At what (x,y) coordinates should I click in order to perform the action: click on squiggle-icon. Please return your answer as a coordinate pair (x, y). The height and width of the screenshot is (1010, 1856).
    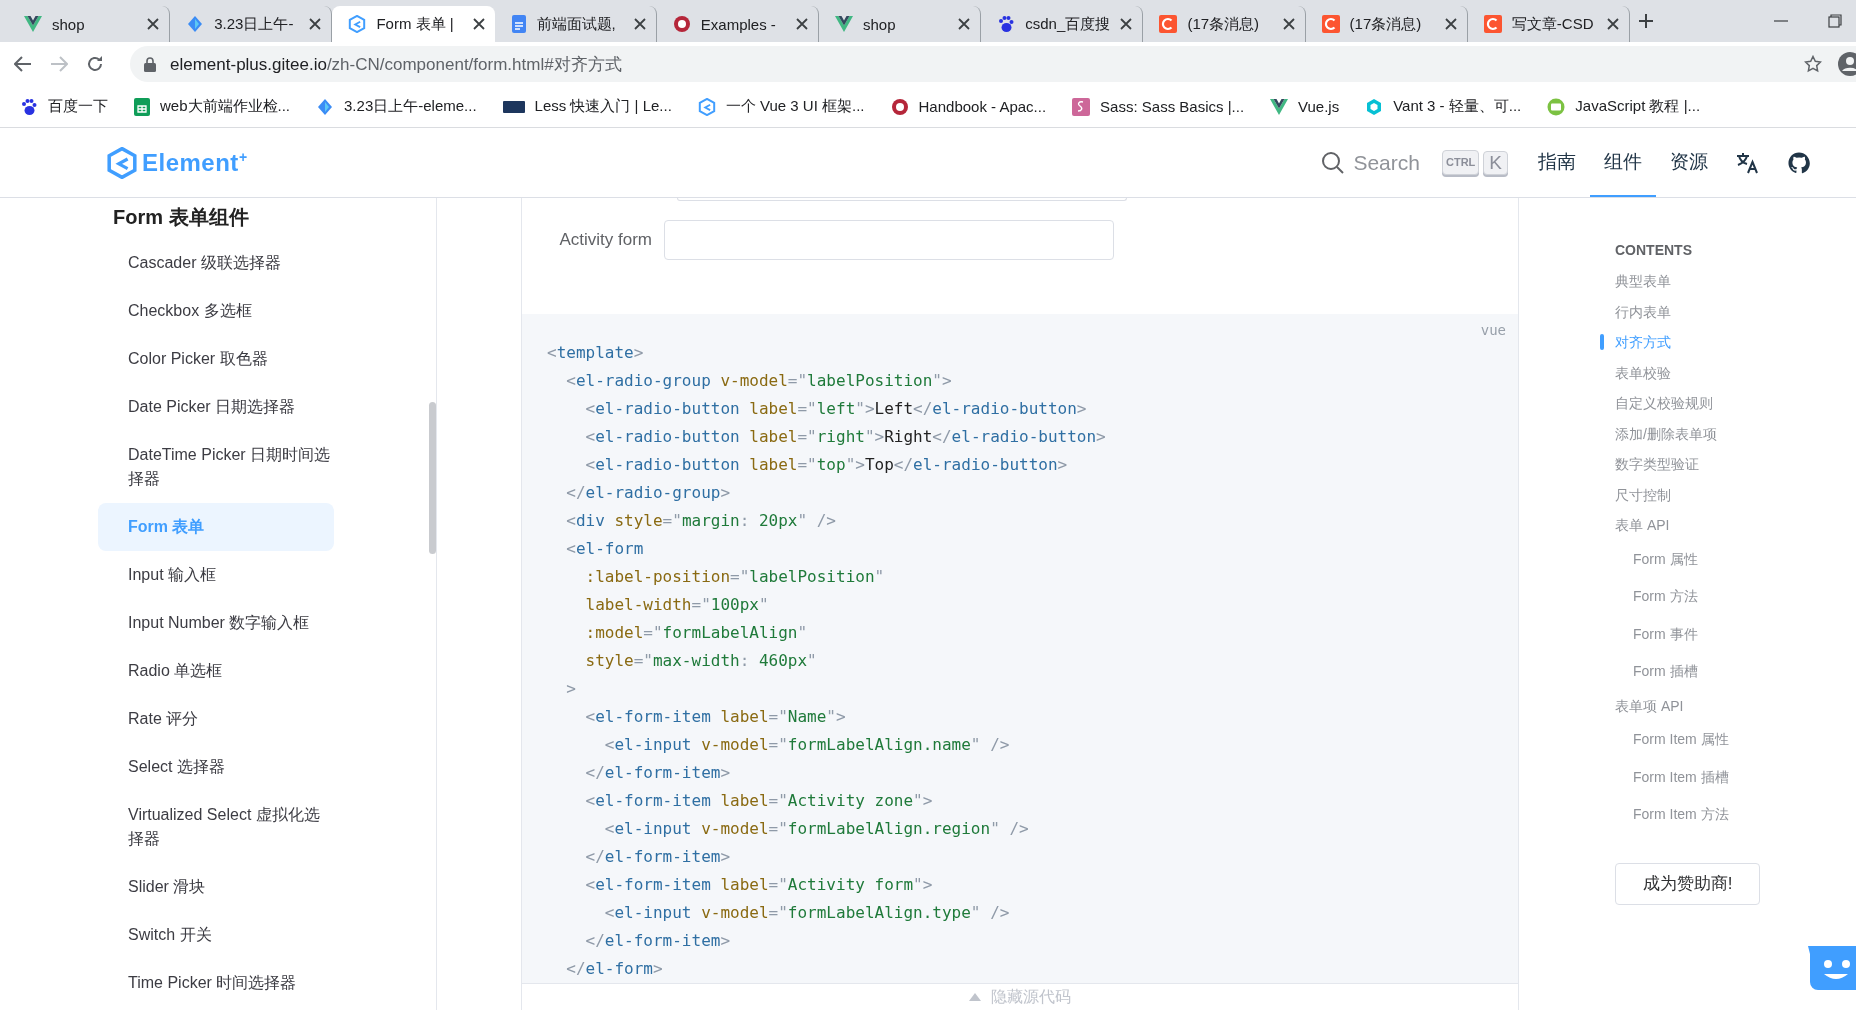
    Looking at the image, I should click on (1081, 106).